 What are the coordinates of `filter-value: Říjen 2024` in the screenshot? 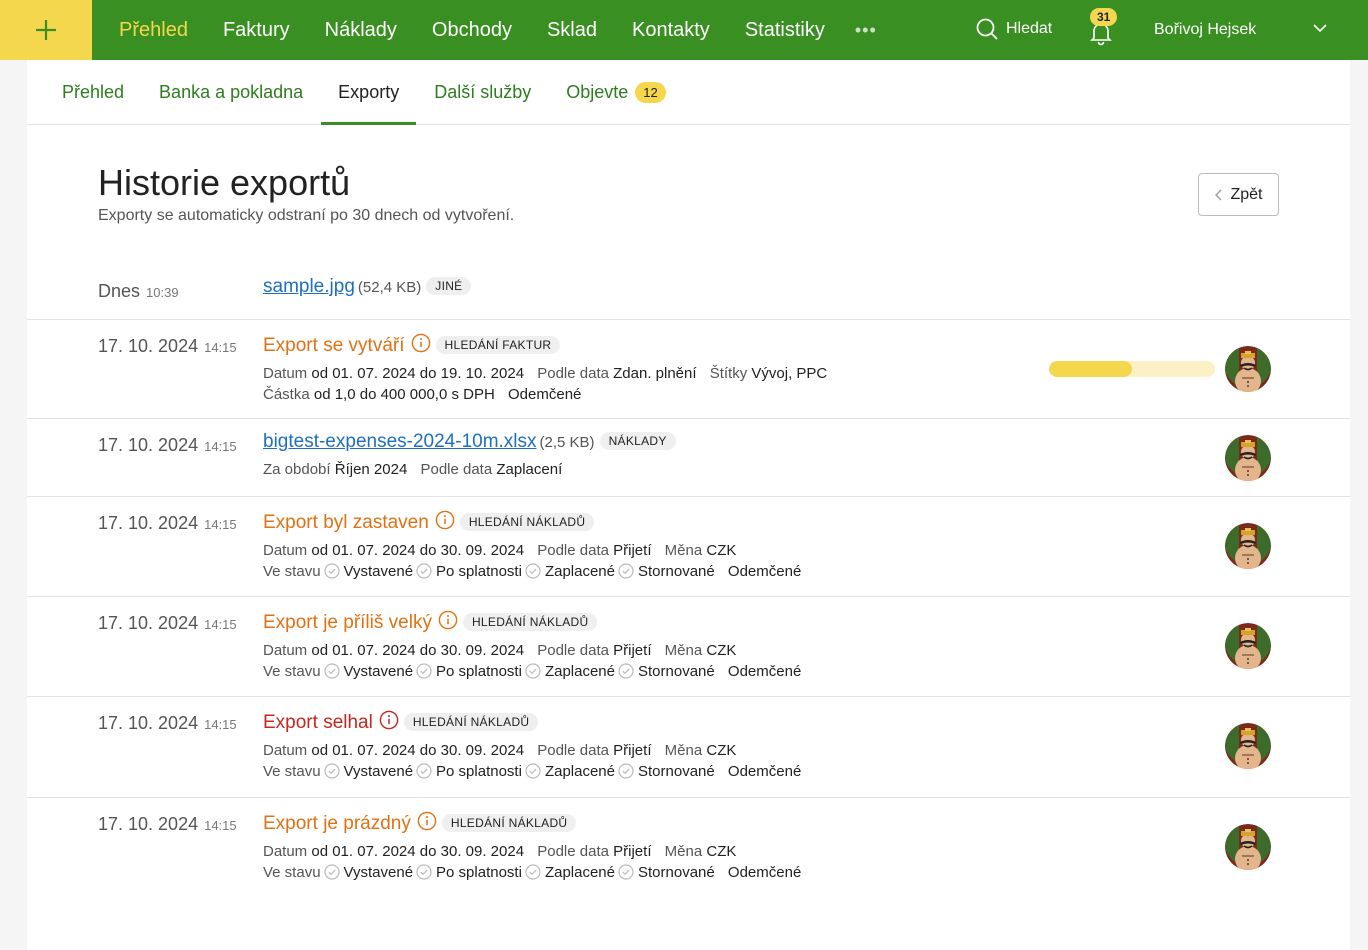 It's located at (371, 469).